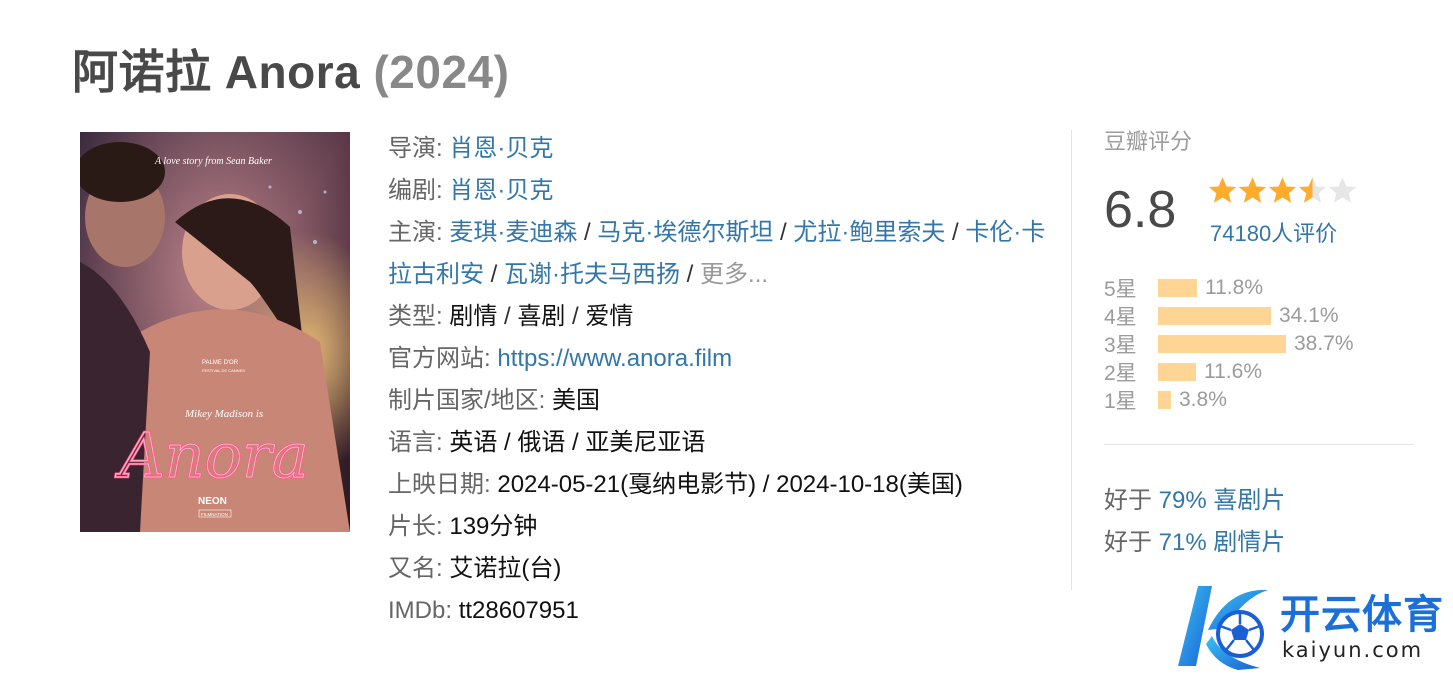 Image resolution: width=1453 pixels, height=682 pixels. Describe the element at coordinates (501, 148) in the screenshot. I see `director-link: 肖恩·贝克` at that location.